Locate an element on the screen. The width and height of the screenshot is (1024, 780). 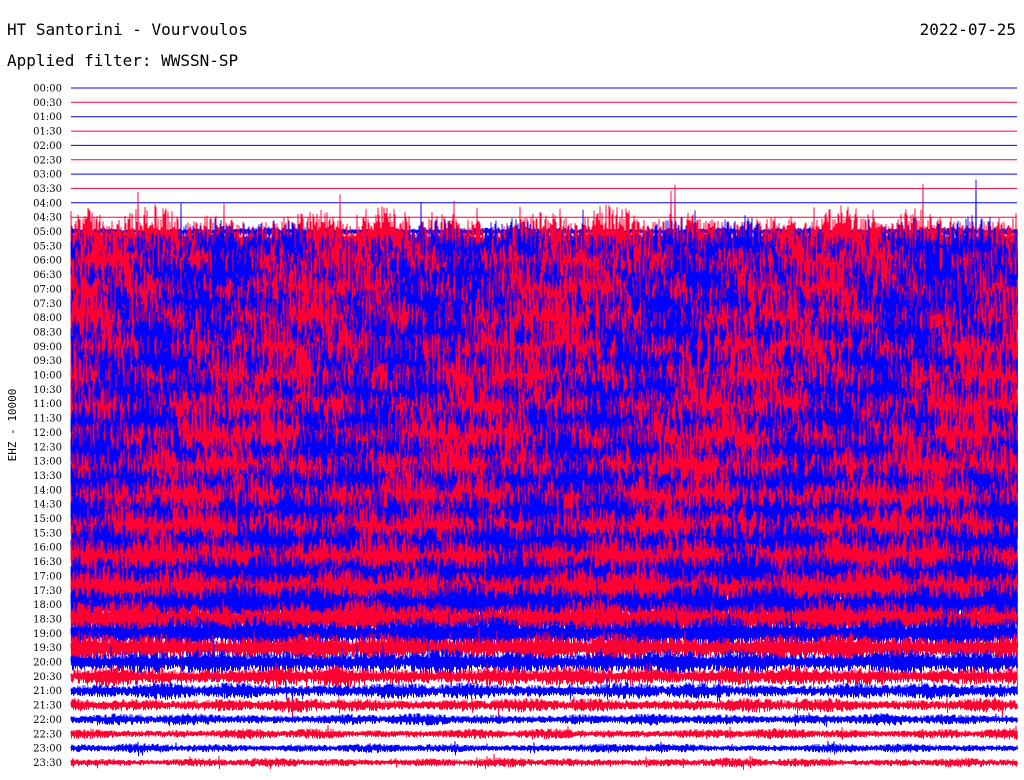
tick-label: 19:00 is located at coordinates (47, 634).